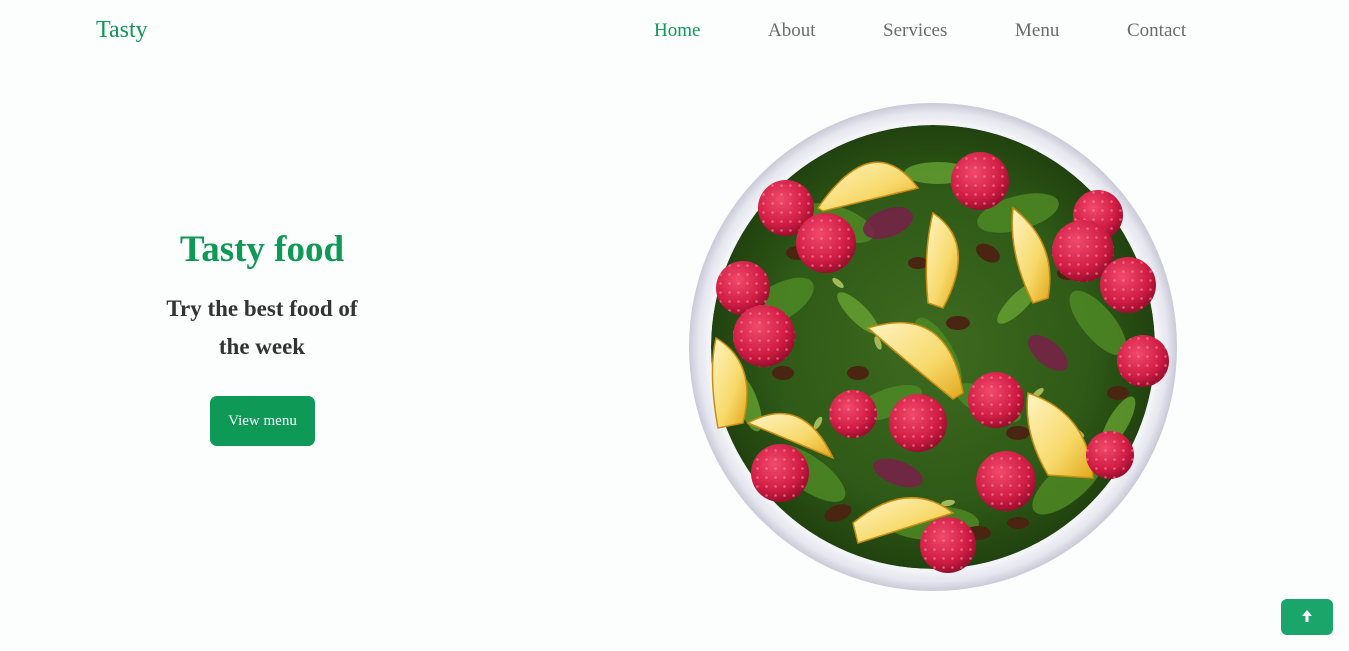  I want to click on nav-about: About, so click(792, 31).